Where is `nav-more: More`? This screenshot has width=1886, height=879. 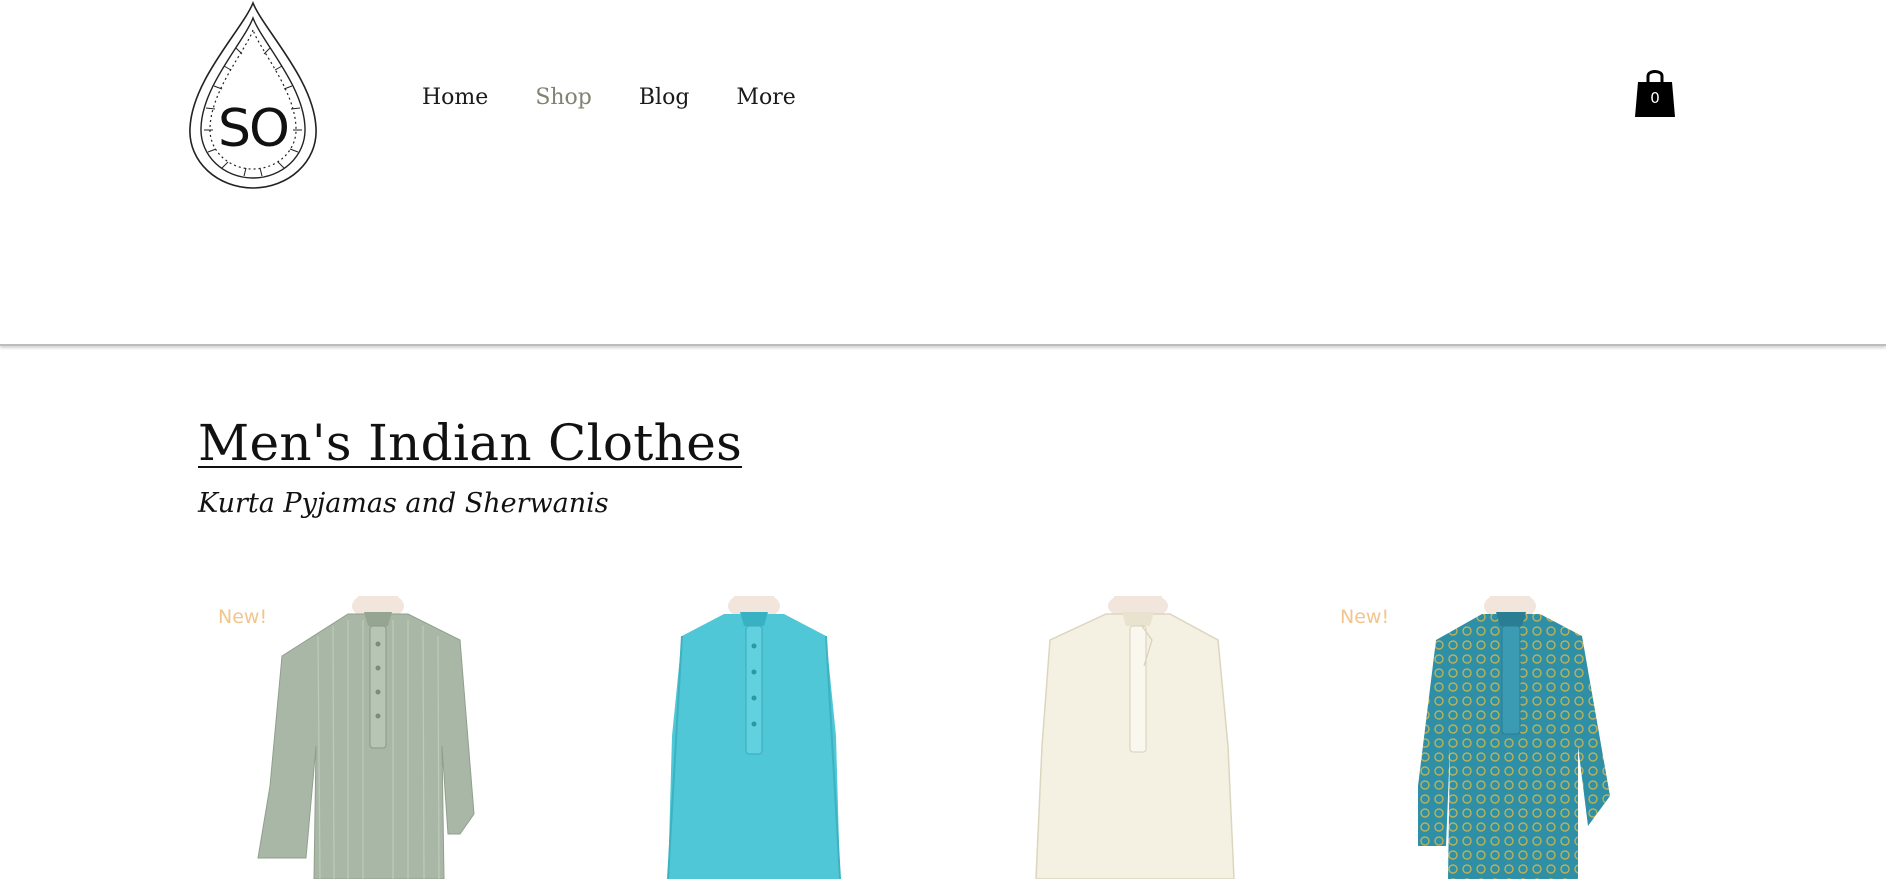
nav-more: More is located at coordinates (765, 98).